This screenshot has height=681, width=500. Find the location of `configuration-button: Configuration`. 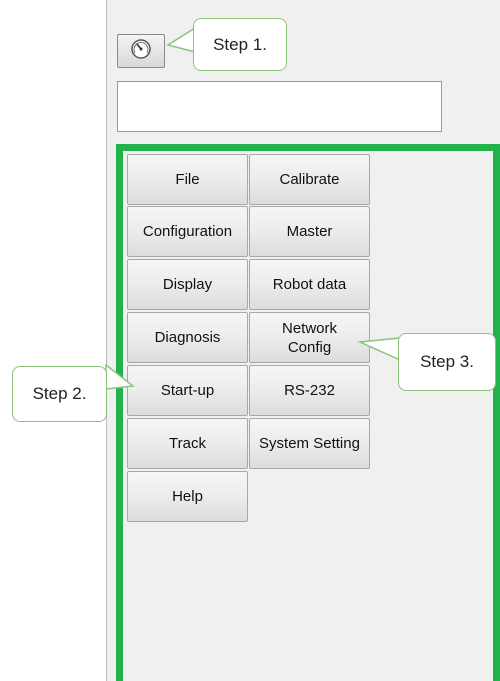

configuration-button: Configuration is located at coordinates (187, 231).